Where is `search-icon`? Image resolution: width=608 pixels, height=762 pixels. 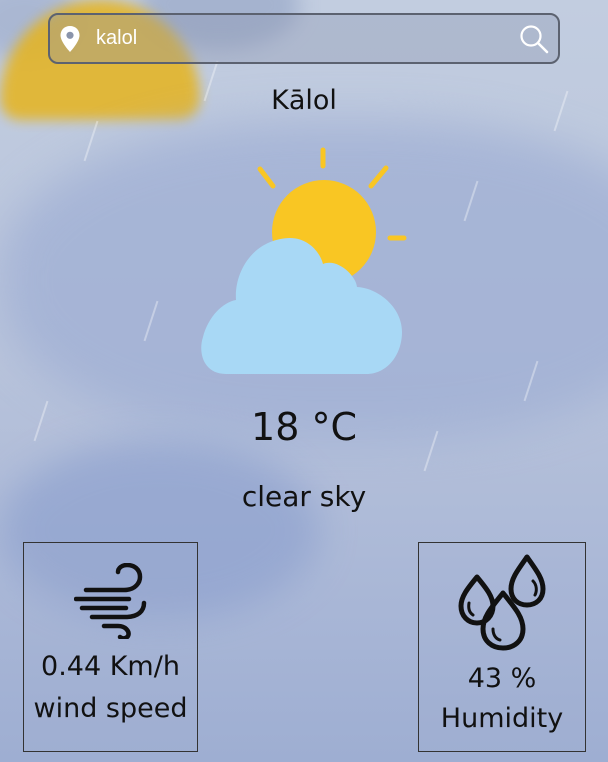
search-icon is located at coordinates (534, 39).